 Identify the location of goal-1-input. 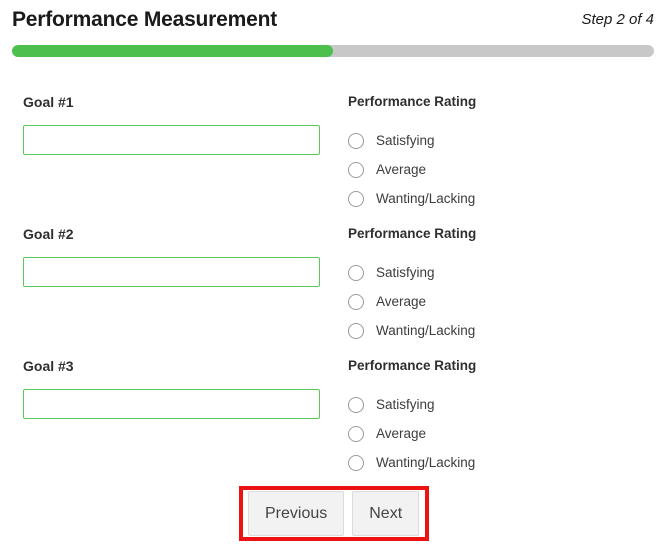
(171, 140).